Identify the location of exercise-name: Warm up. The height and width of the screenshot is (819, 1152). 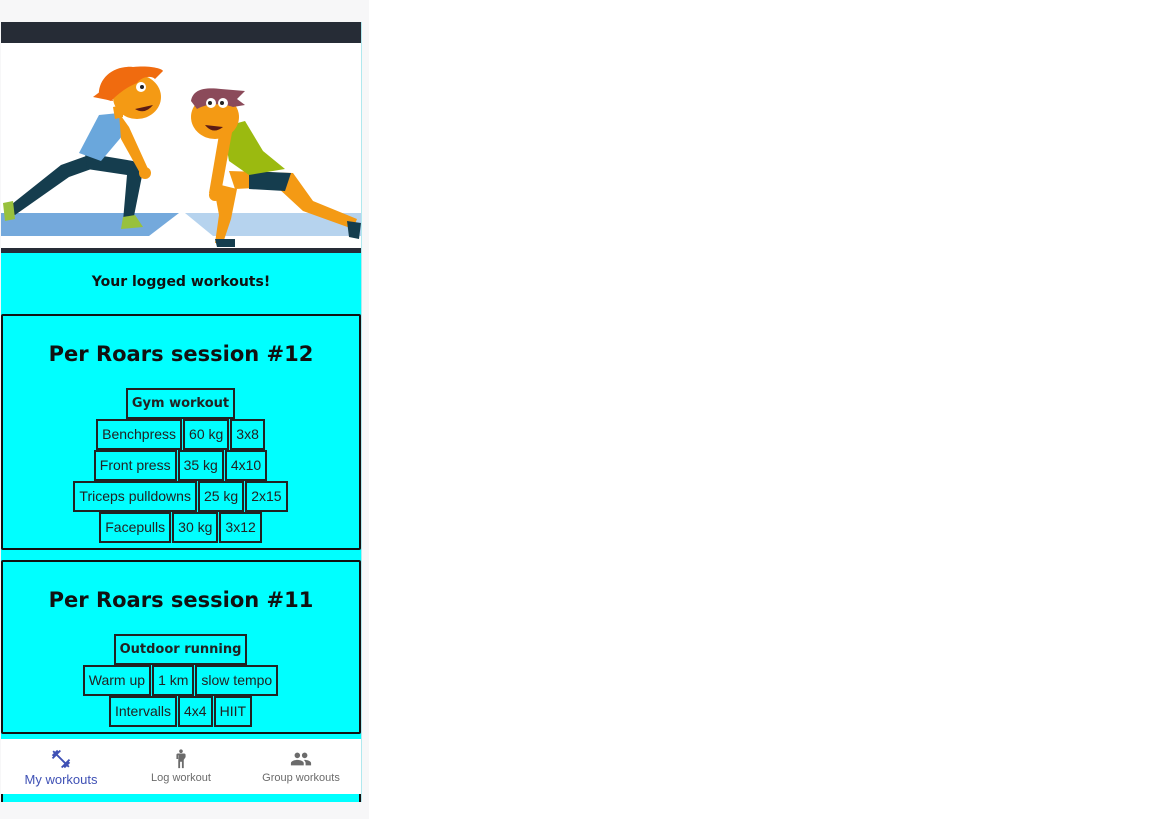
(117, 680).